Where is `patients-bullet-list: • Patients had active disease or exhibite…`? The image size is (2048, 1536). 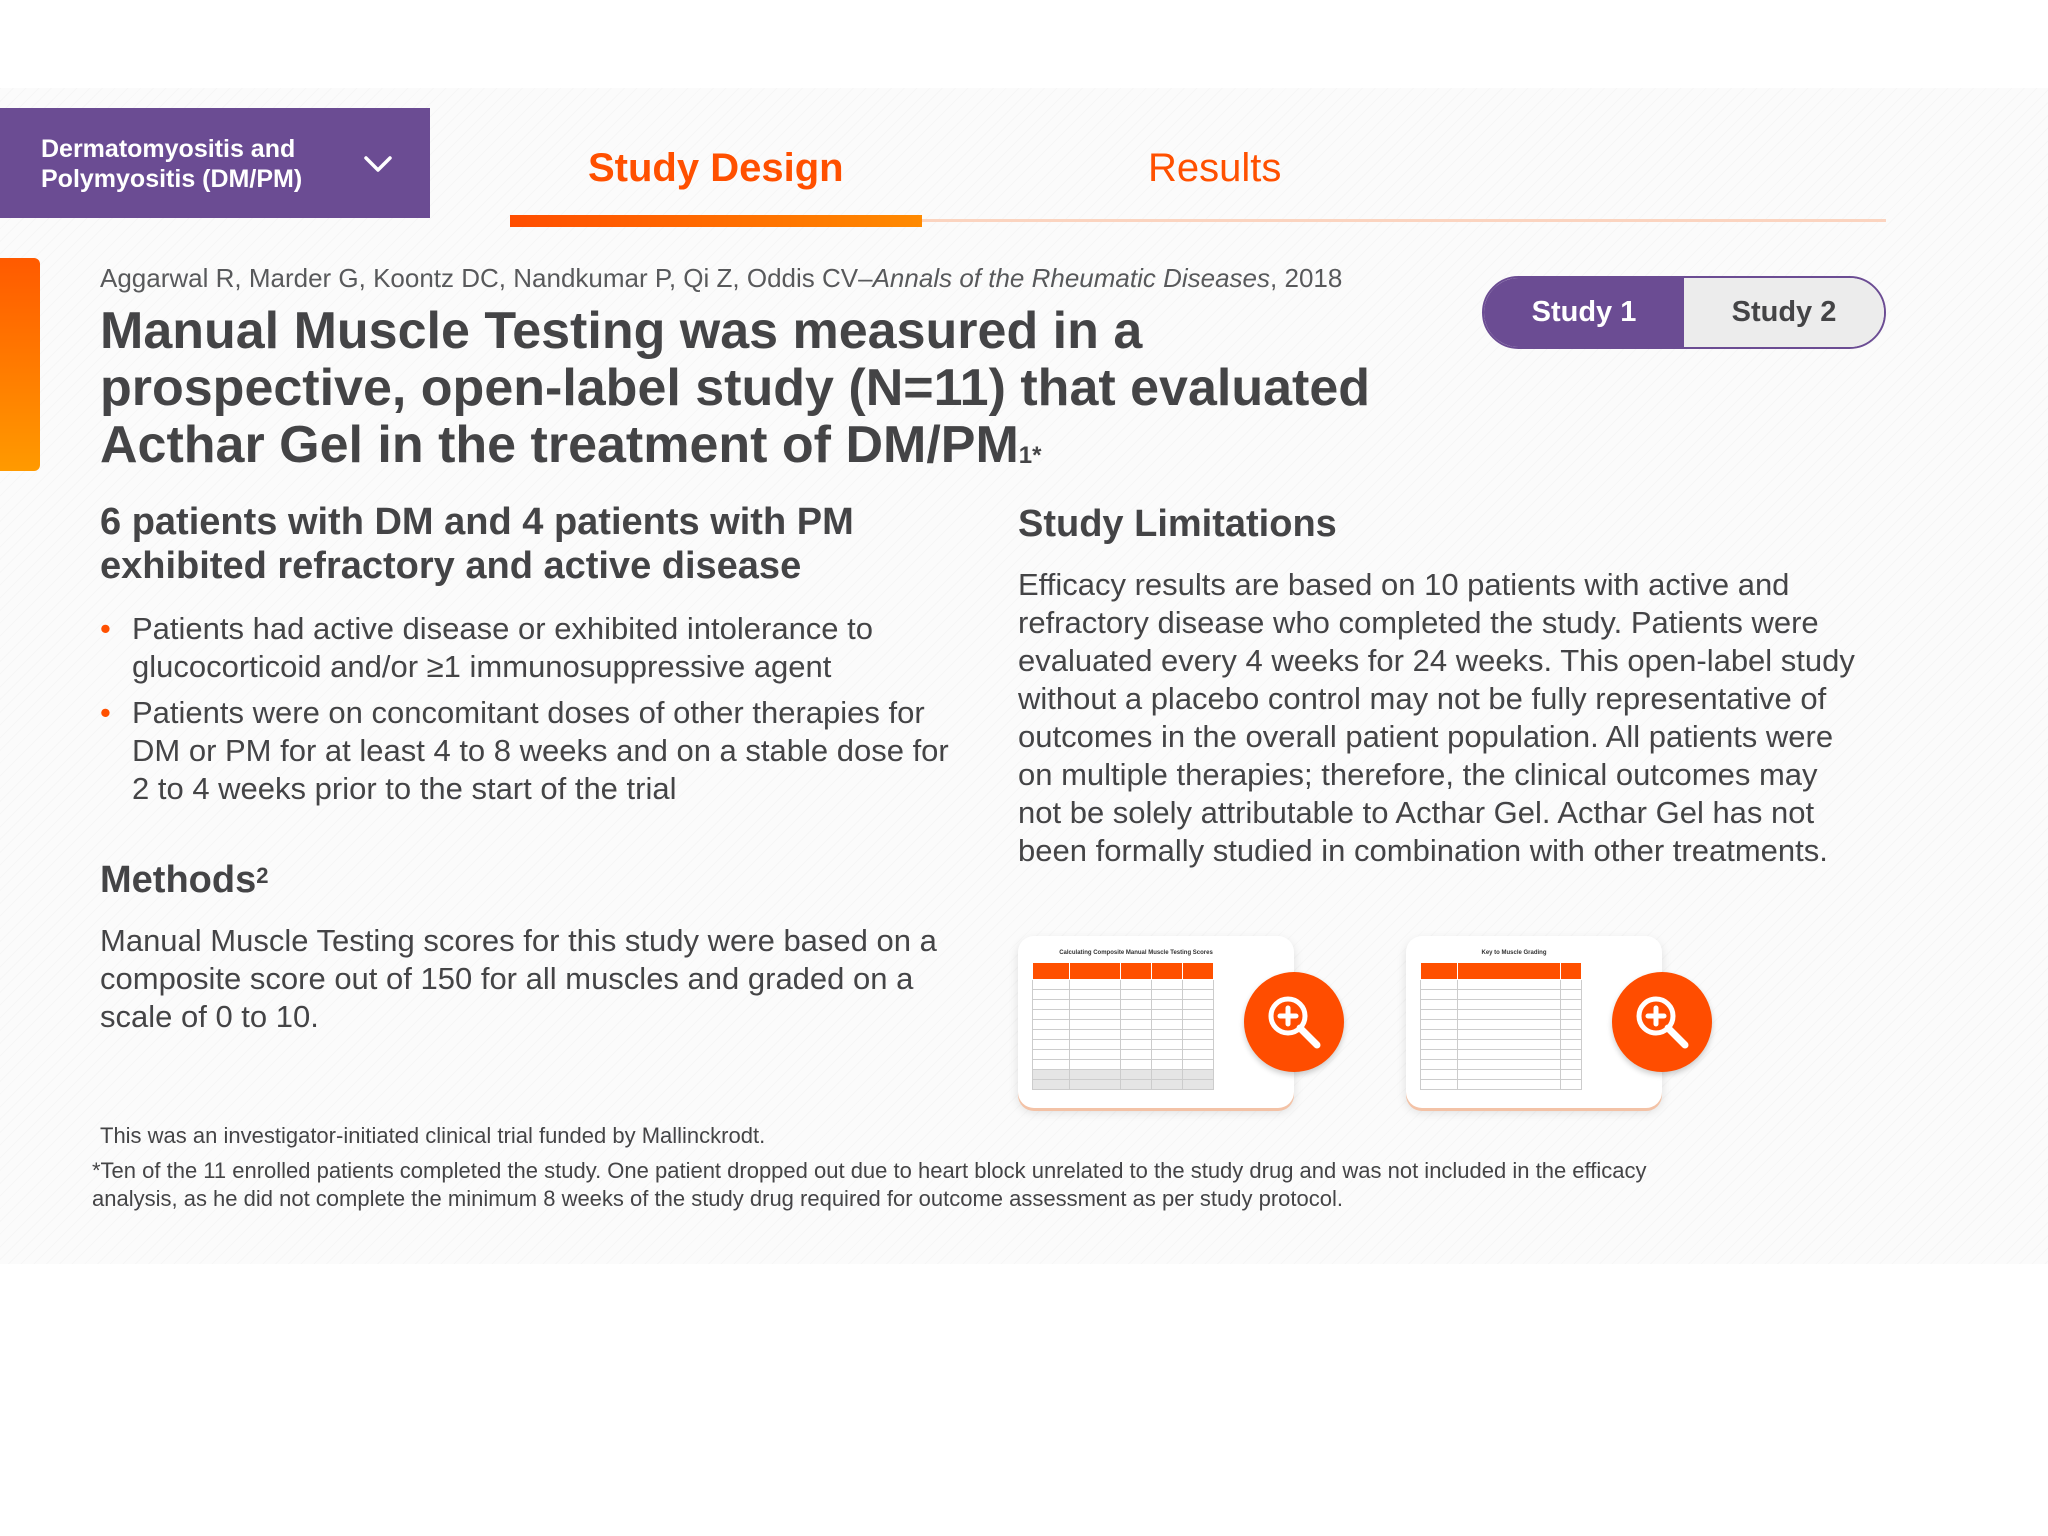 patients-bullet-list: • Patients had active disease or exhibite… is located at coordinates (530, 713).